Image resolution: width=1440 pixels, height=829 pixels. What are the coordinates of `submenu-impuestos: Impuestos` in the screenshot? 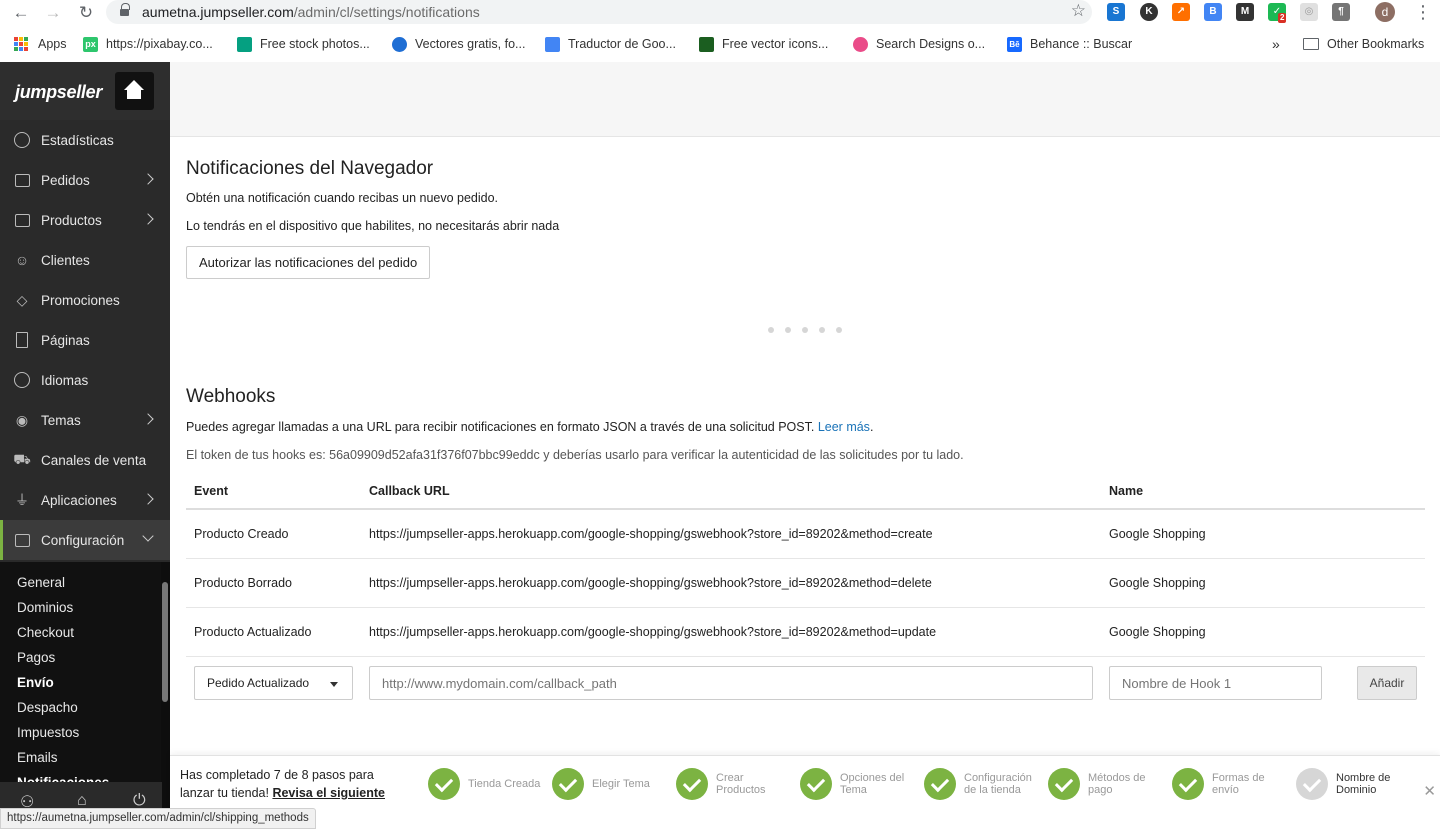 It's located at (81, 732).